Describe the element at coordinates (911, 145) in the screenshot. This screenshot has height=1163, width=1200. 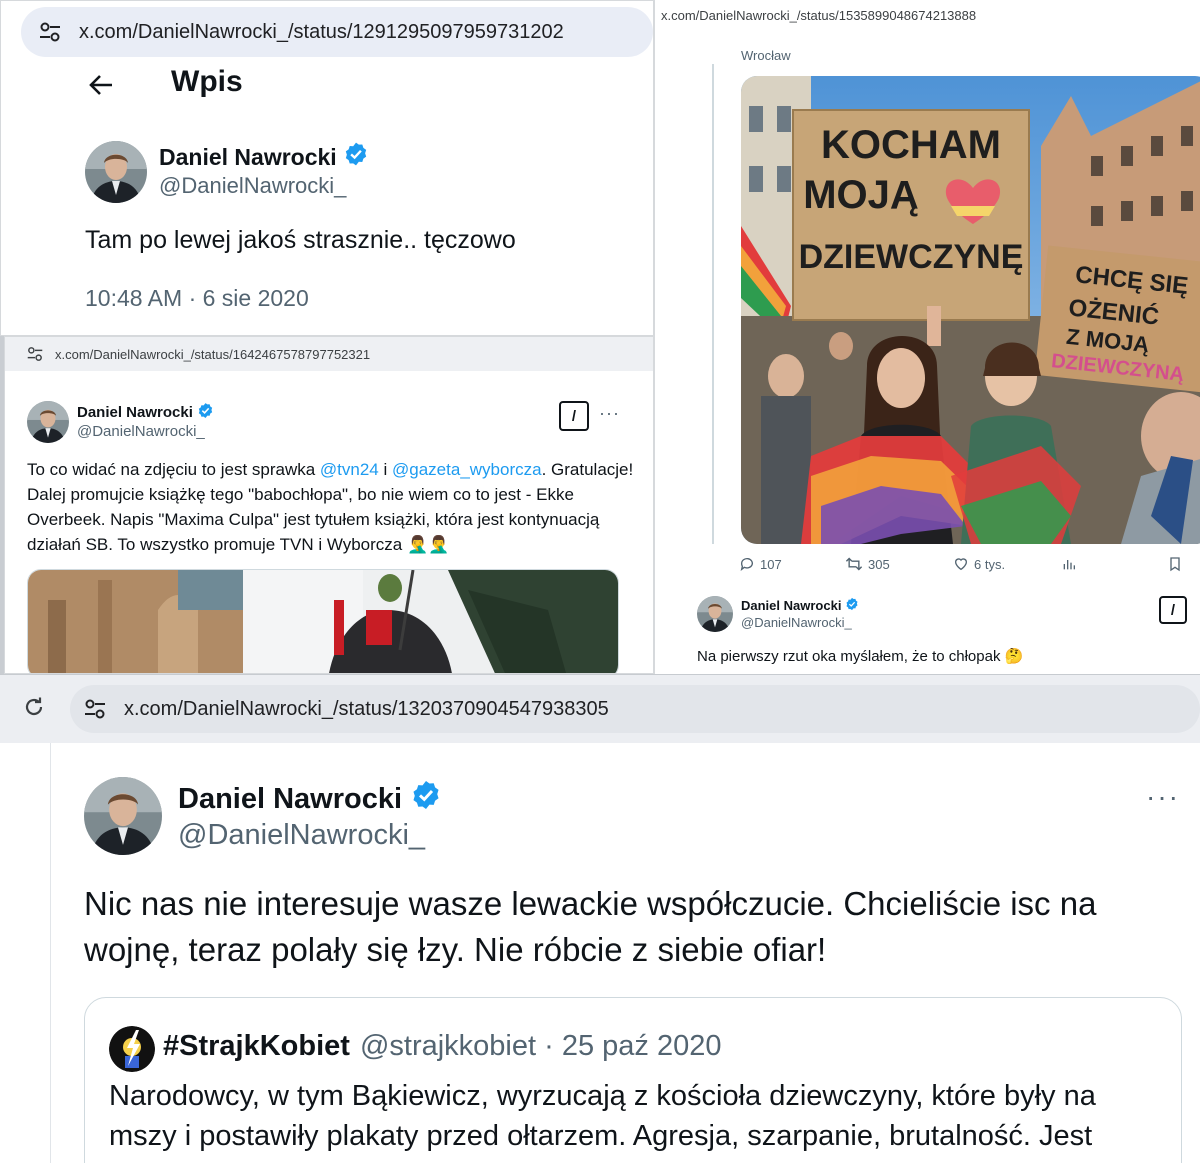
I see `sign-kocham-line-1: KOCHAM` at that location.